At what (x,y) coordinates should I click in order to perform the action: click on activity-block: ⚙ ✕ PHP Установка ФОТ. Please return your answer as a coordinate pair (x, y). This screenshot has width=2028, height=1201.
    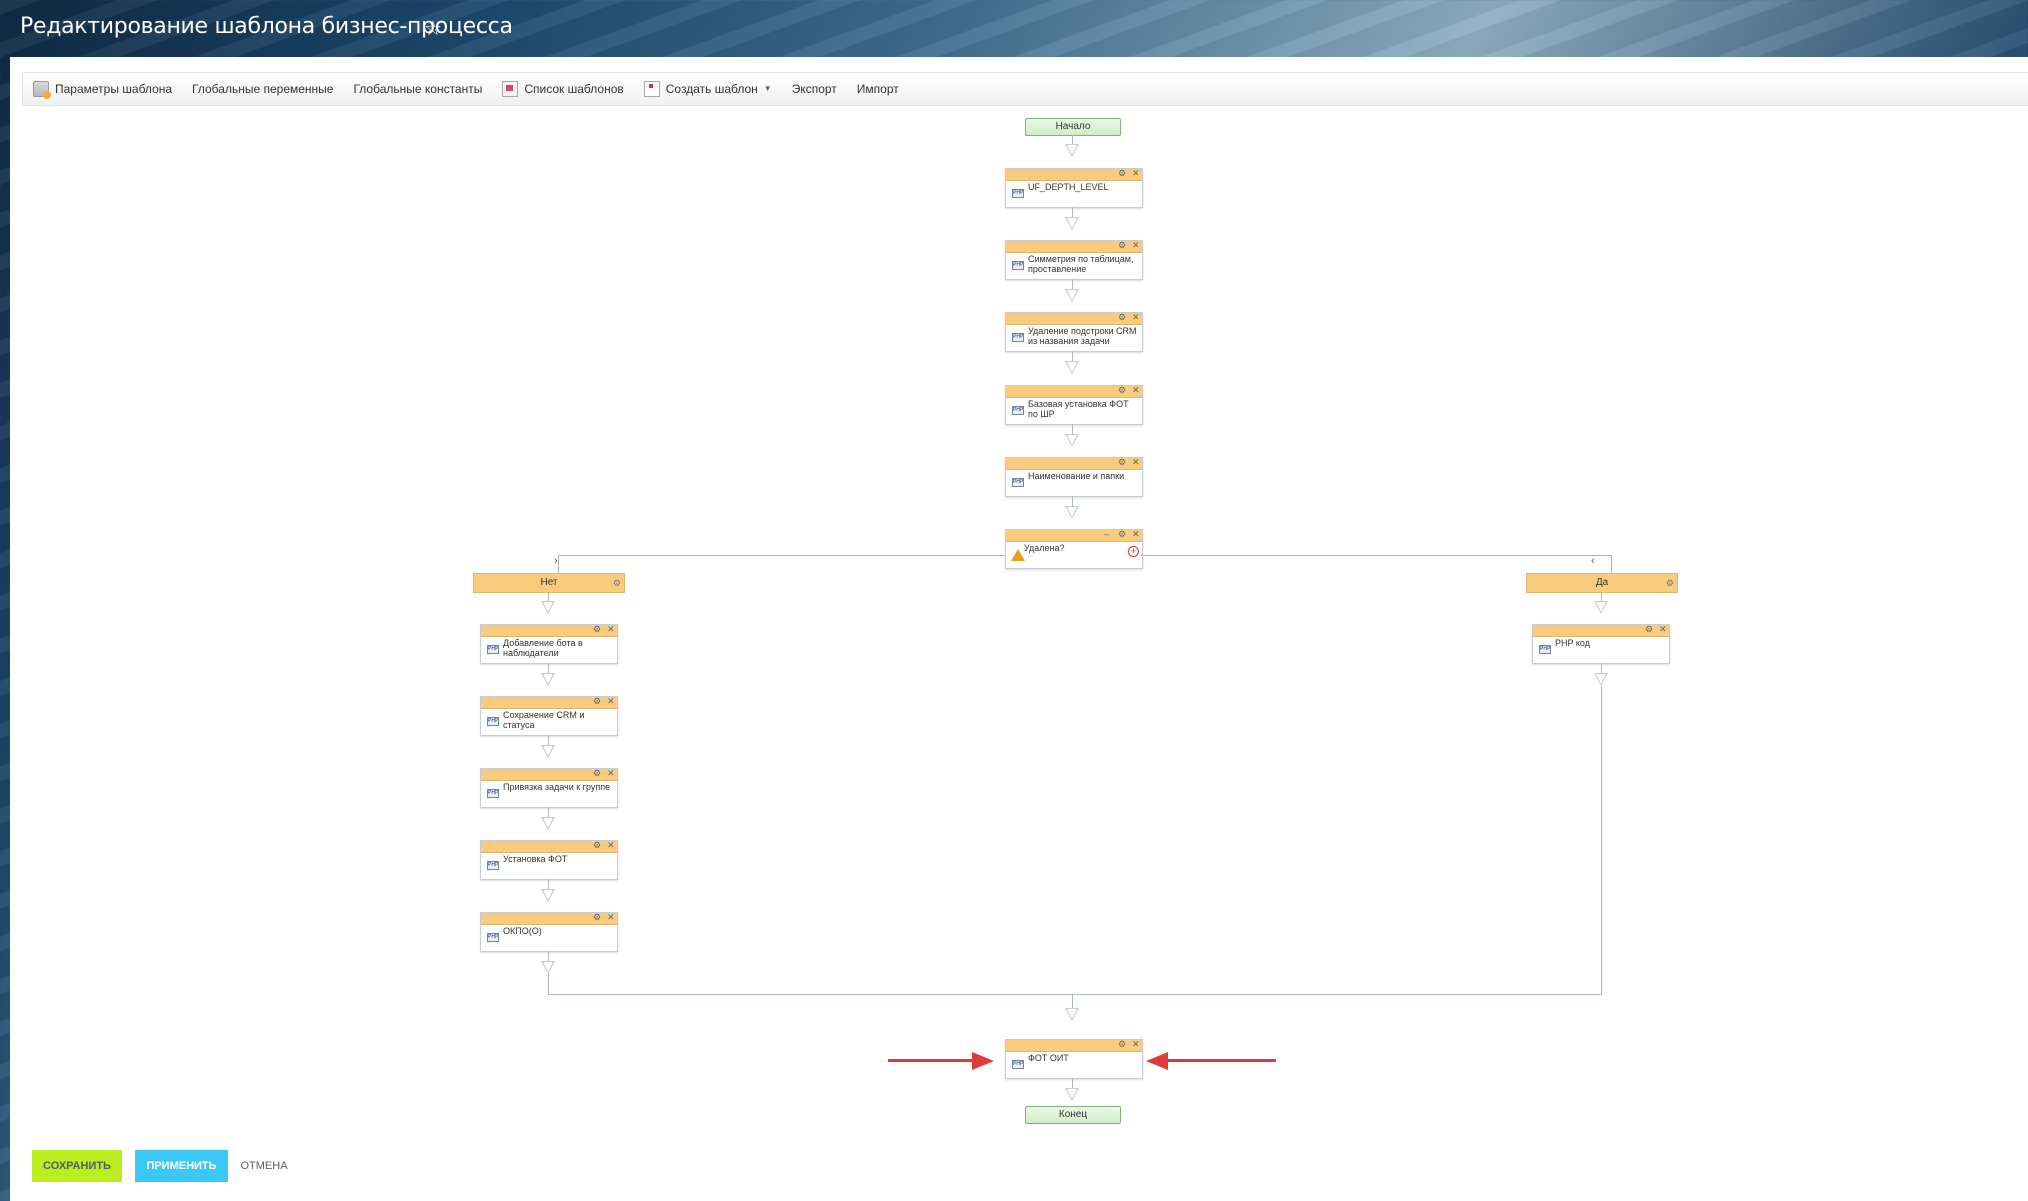
    Looking at the image, I should click on (549, 860).